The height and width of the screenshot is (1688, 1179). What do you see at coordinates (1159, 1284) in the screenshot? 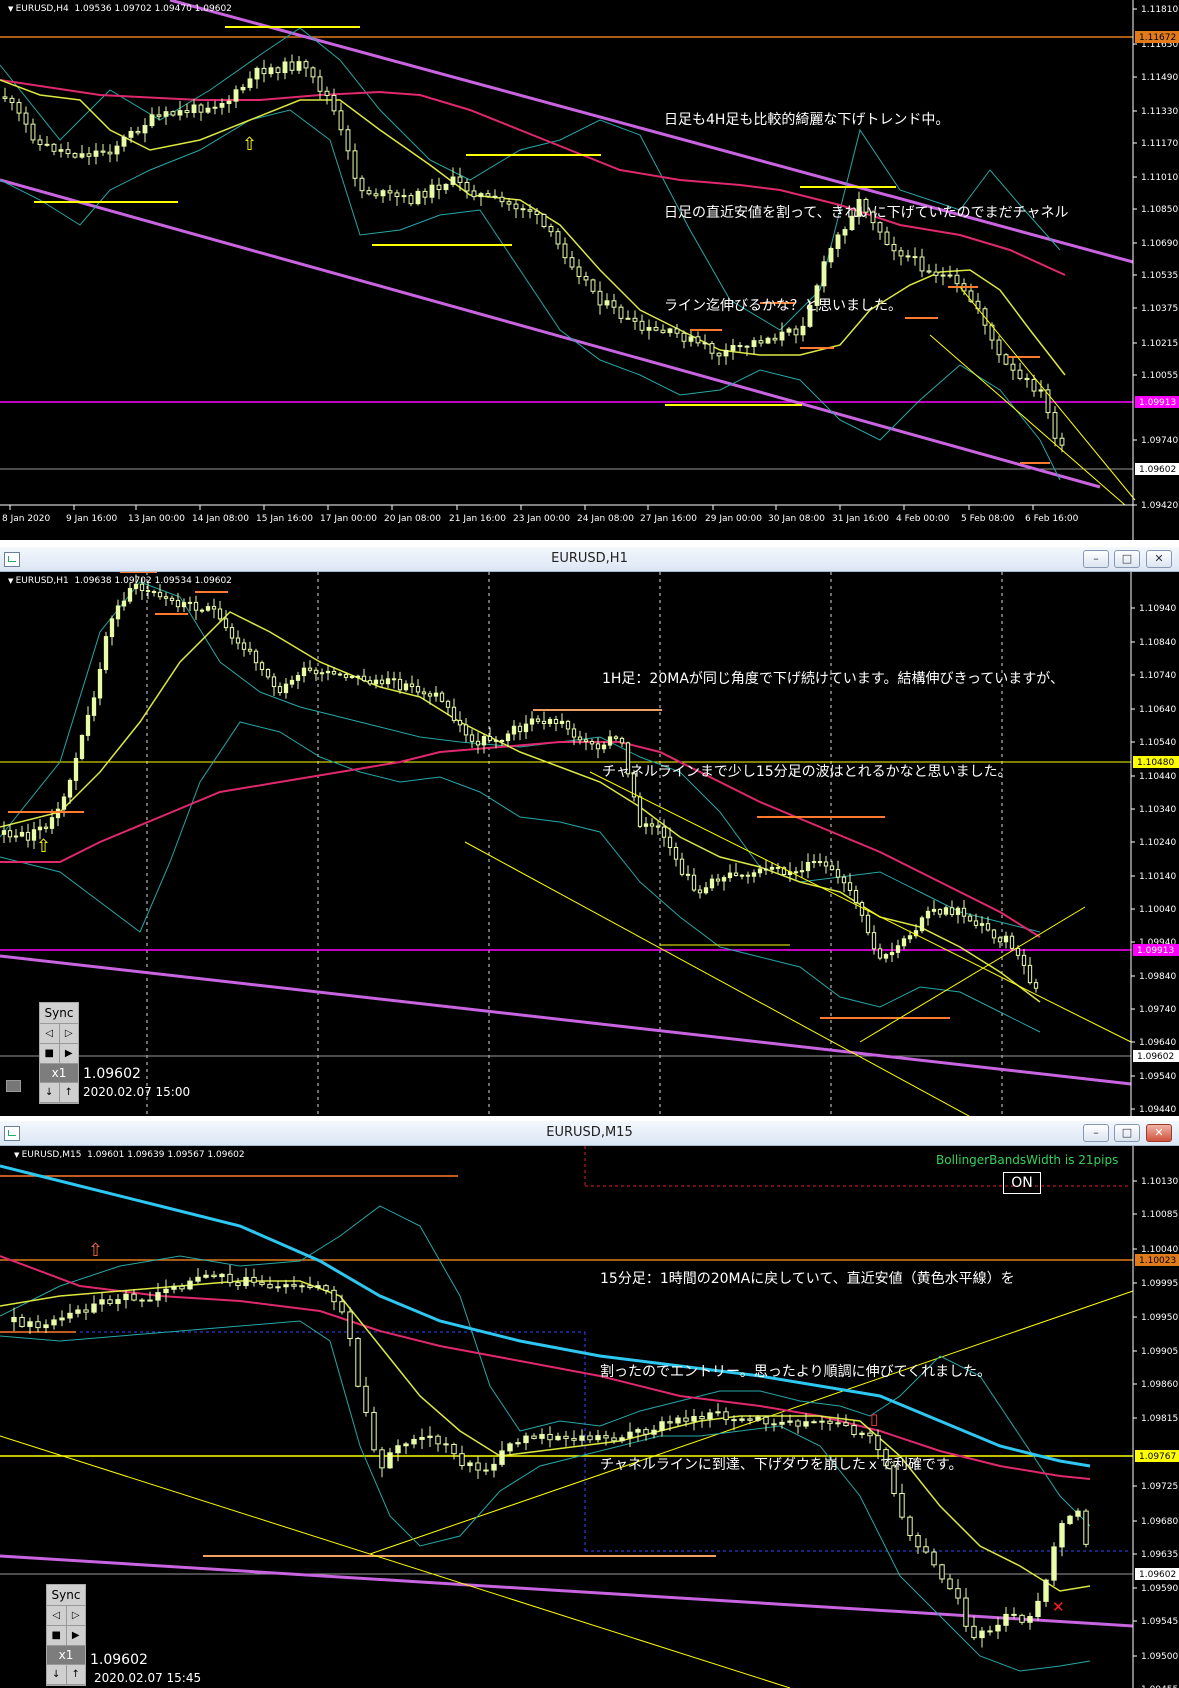
I see `m15-price-label: 1.09995` at bounding box center [1159, 1284].